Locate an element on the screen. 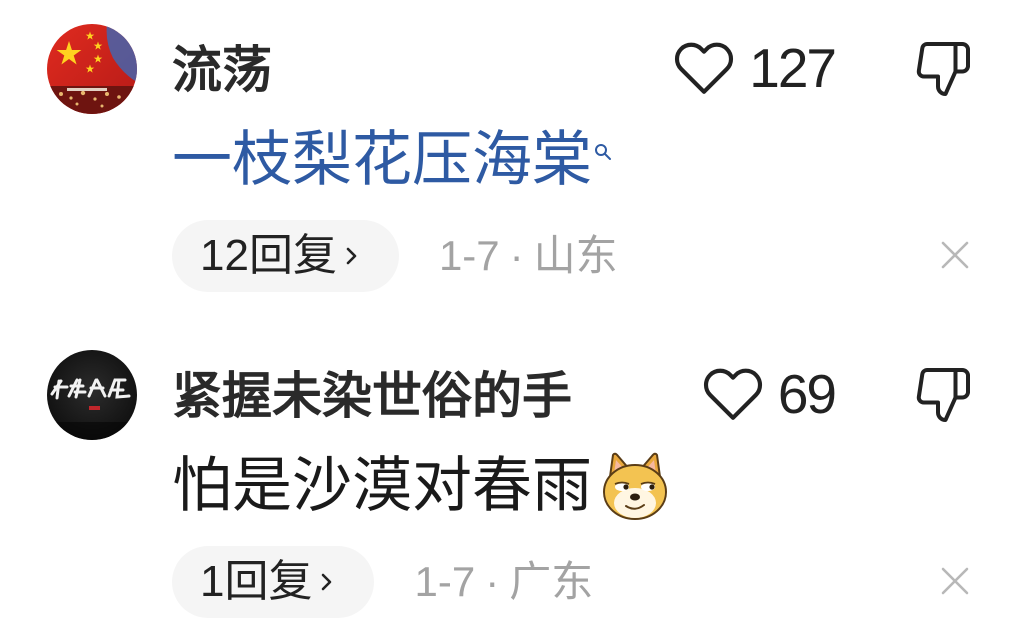 The image size is (1024, 628). replies-button: 1回复 is located at coordinates (273, 582).